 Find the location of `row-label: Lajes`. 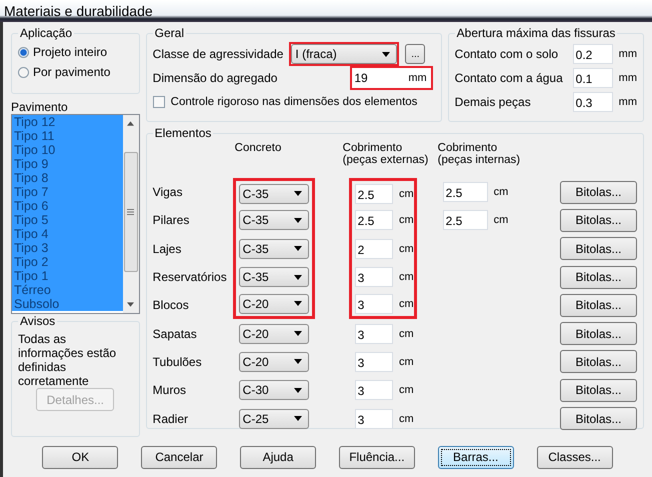

row-label: Lajes is located at coordinates (167, 249).